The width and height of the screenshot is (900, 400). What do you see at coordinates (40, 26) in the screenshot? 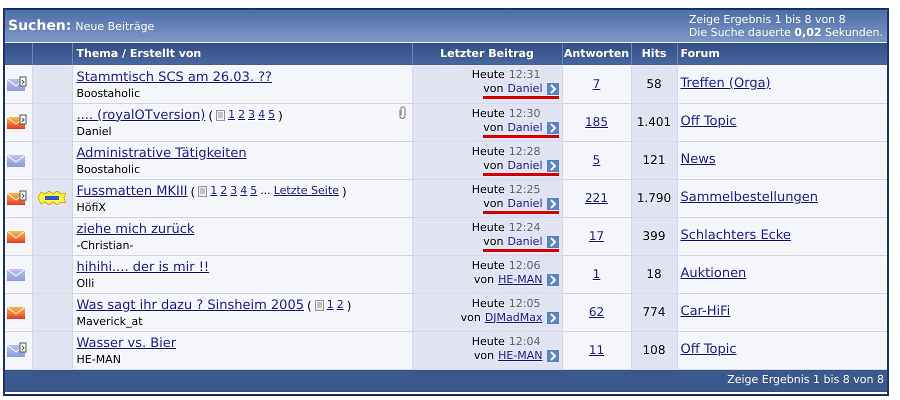
I see `header-title: Suchen:` at bounding box center [40, 26].